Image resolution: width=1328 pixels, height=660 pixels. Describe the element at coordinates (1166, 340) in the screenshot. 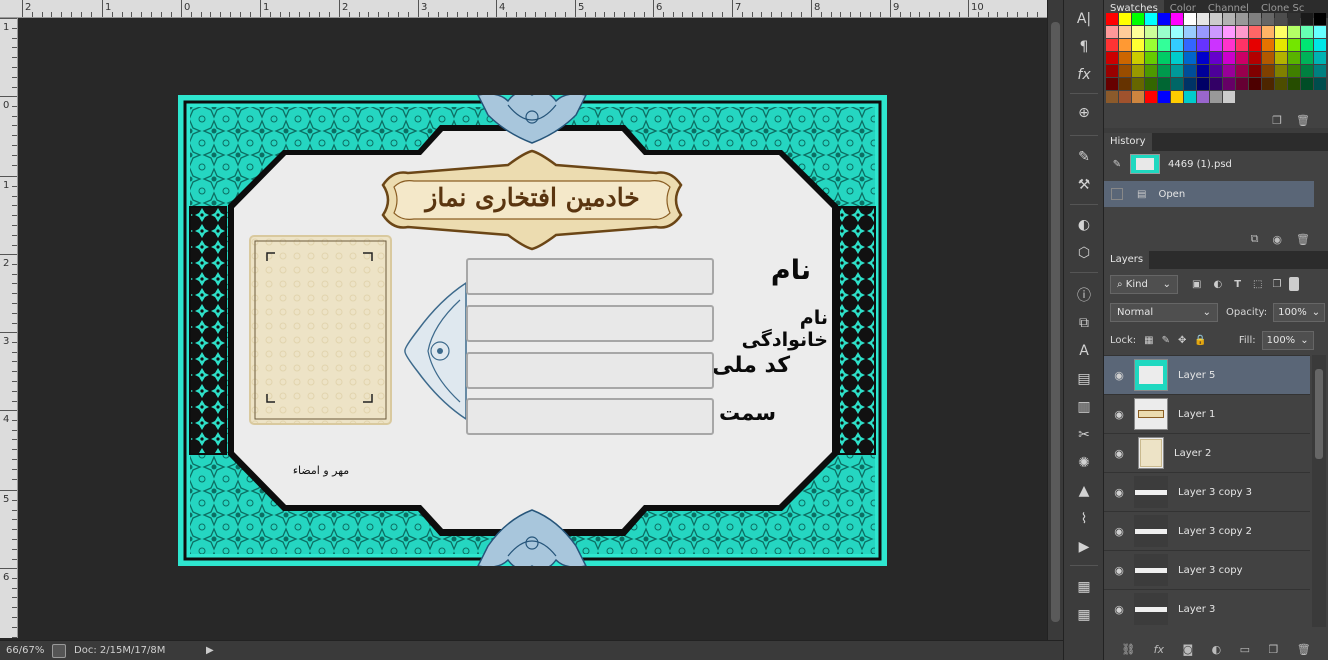

I see `lock-image-icon: ✎` at that location.